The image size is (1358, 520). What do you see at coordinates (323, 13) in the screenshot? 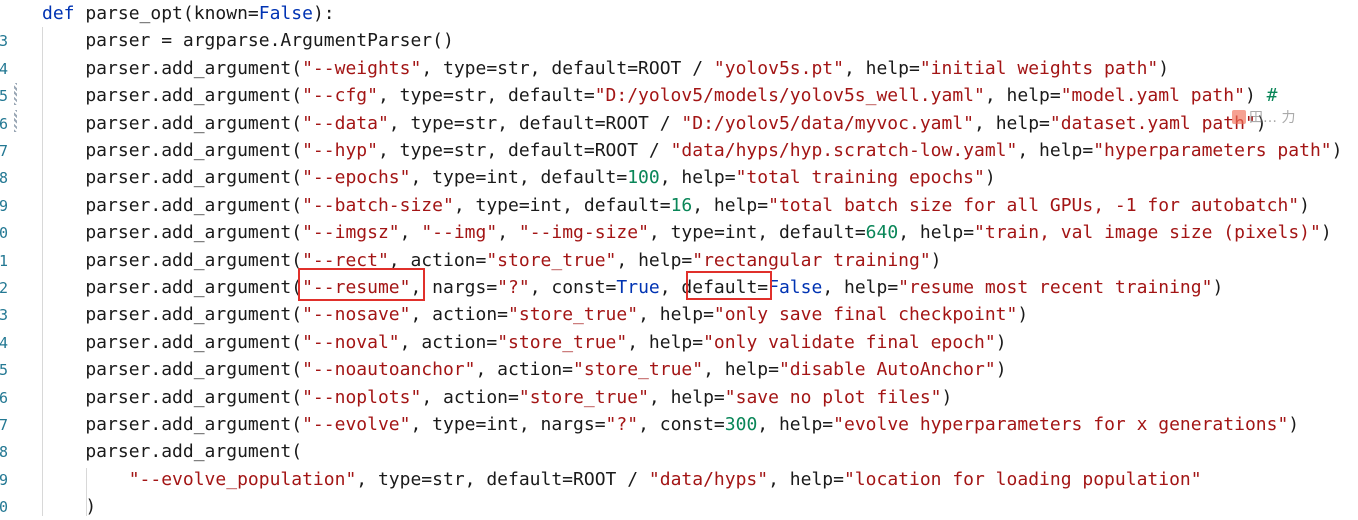
I see `code-token: ):` at bounding box center [323, 13].